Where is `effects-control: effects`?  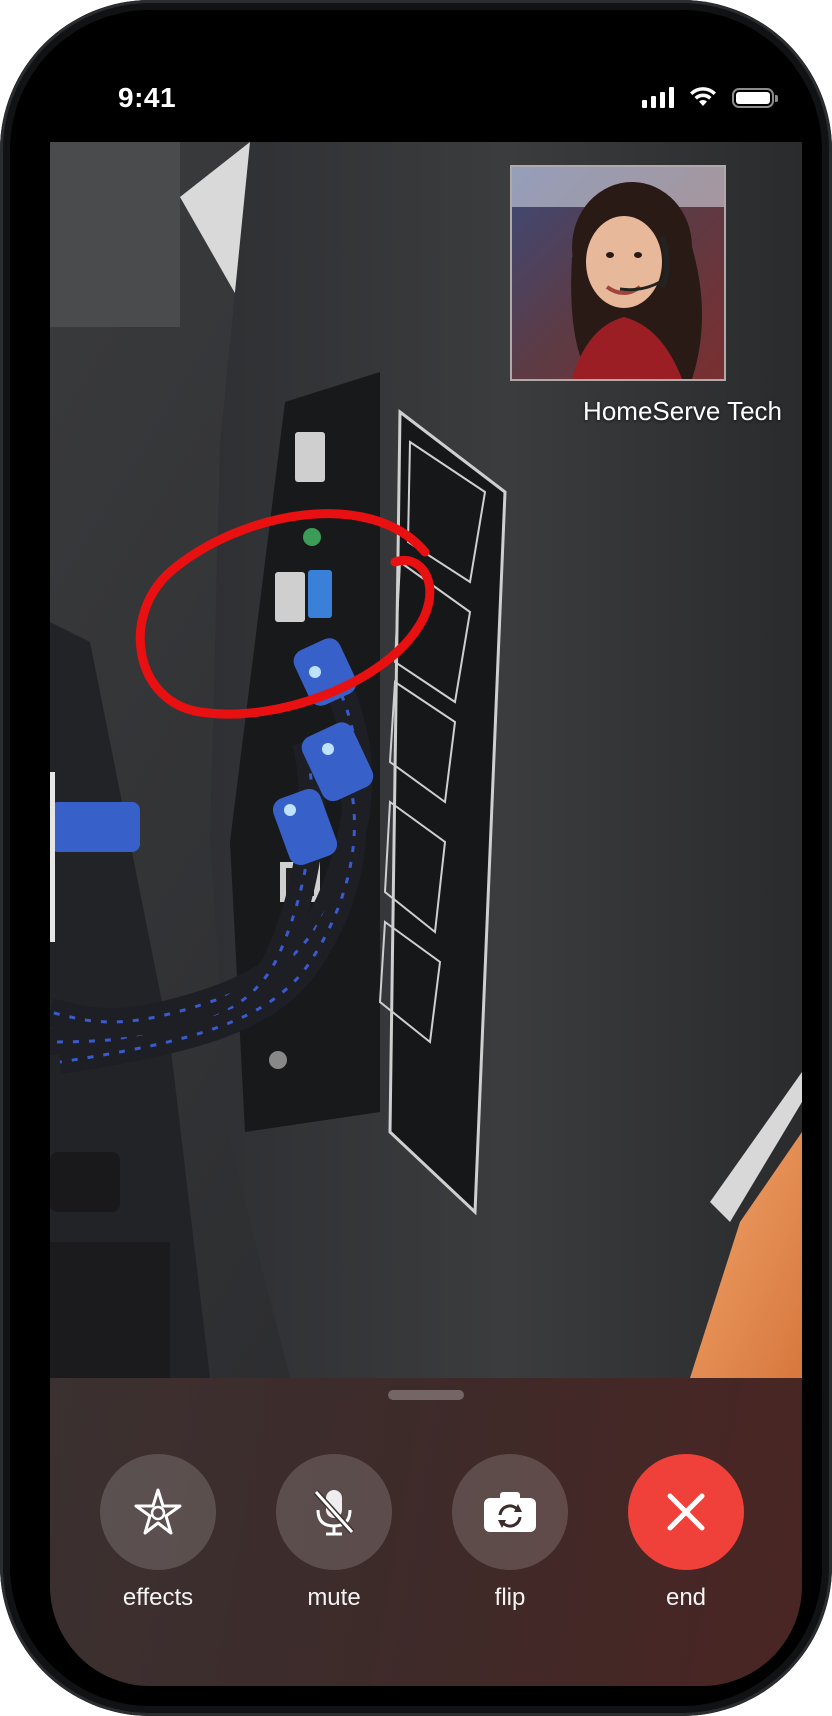
effects-control: effects is located at coordinates (158, 1533).